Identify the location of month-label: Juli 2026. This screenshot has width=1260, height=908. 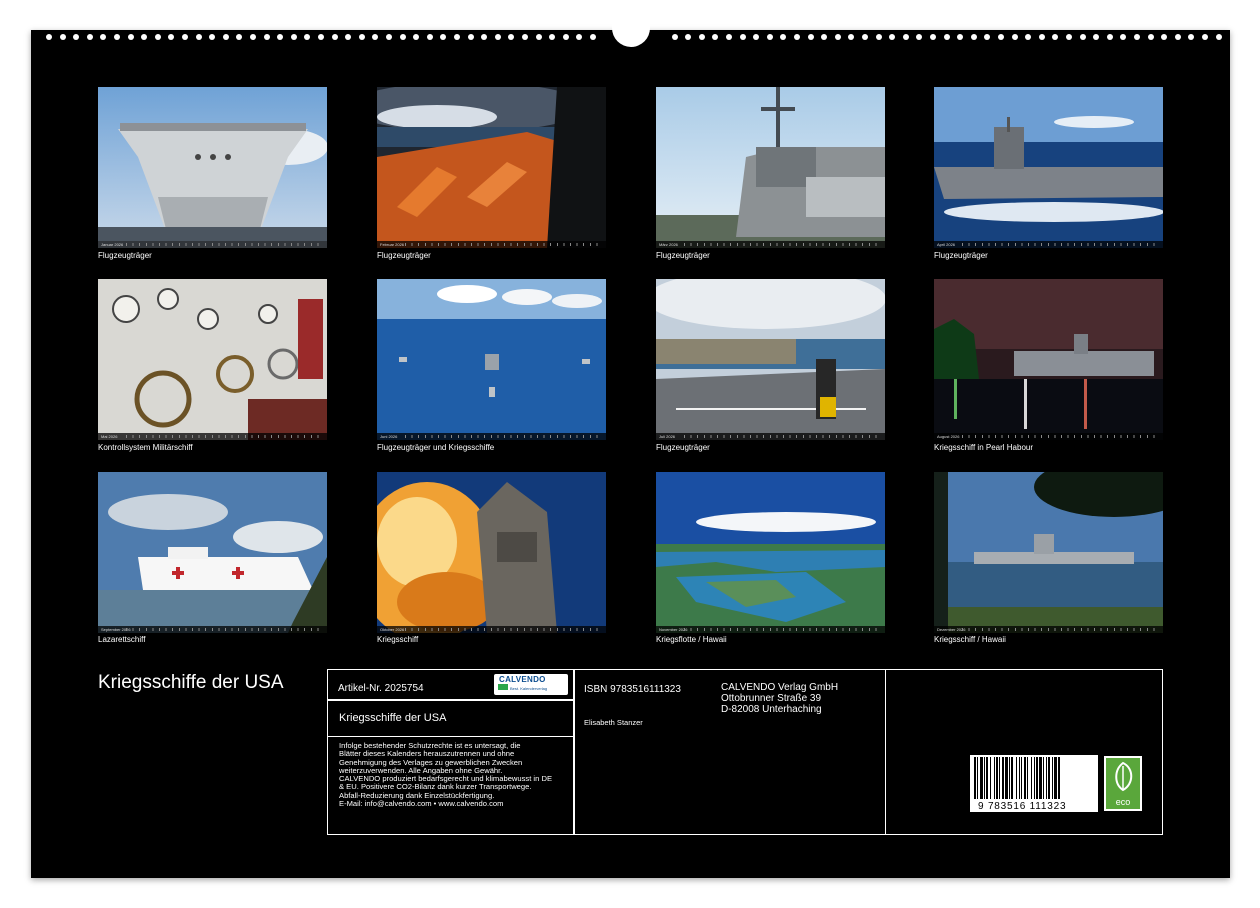
(667, 436).